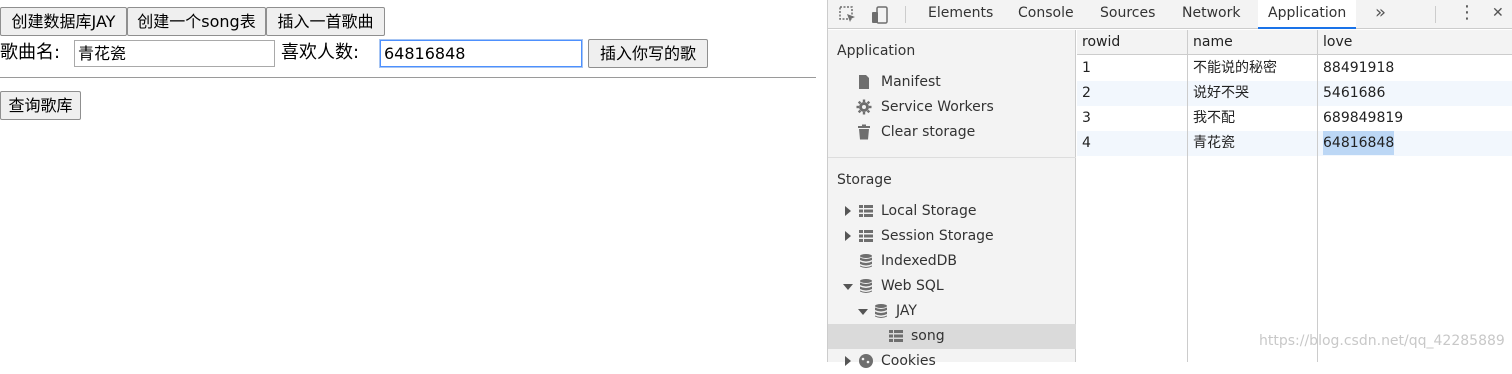 This screenshot has height=374, width=1512. Describe the element at coordinates (864, 132) in the screenshot. I see `trash-icon` at that location.